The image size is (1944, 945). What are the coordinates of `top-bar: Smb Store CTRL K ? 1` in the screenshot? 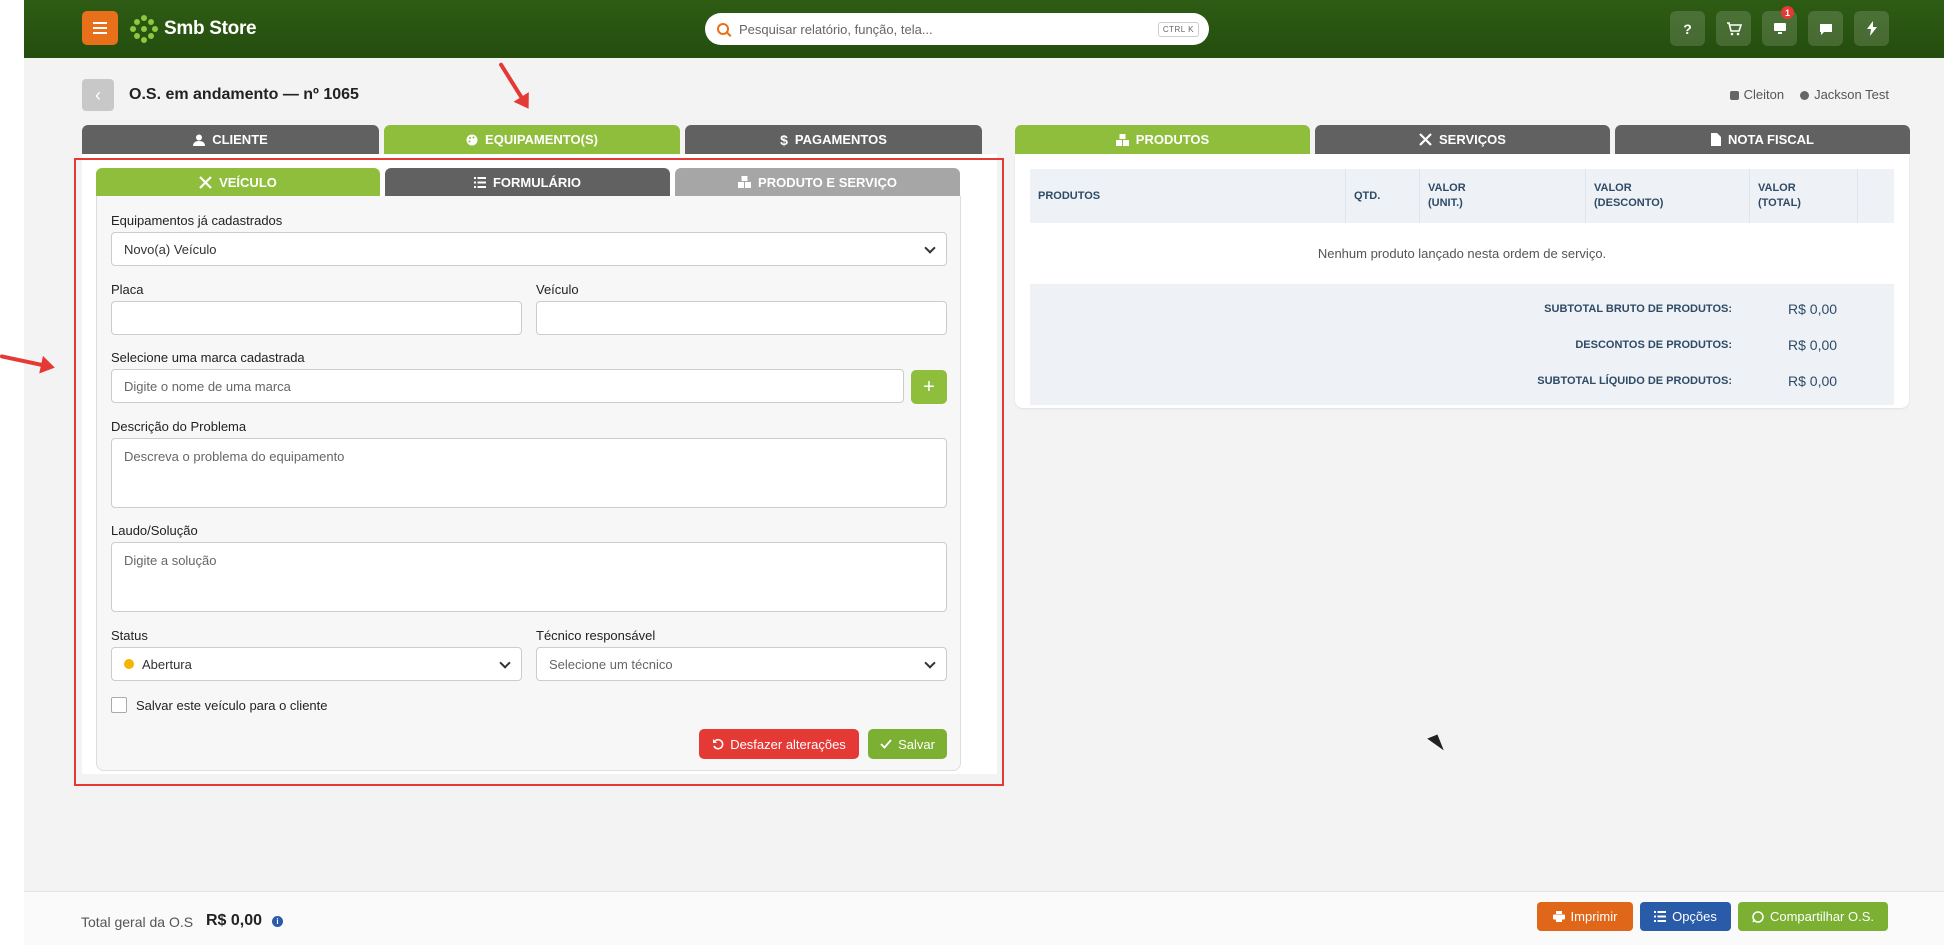 It's located at (984, 29).